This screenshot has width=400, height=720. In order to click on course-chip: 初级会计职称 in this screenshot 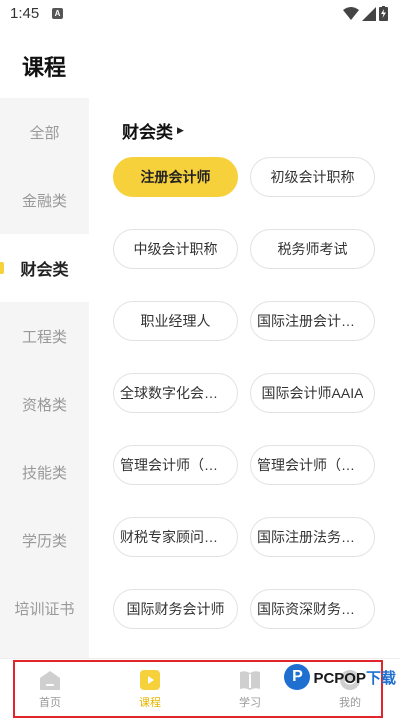, I will do `click(312, 177)`.